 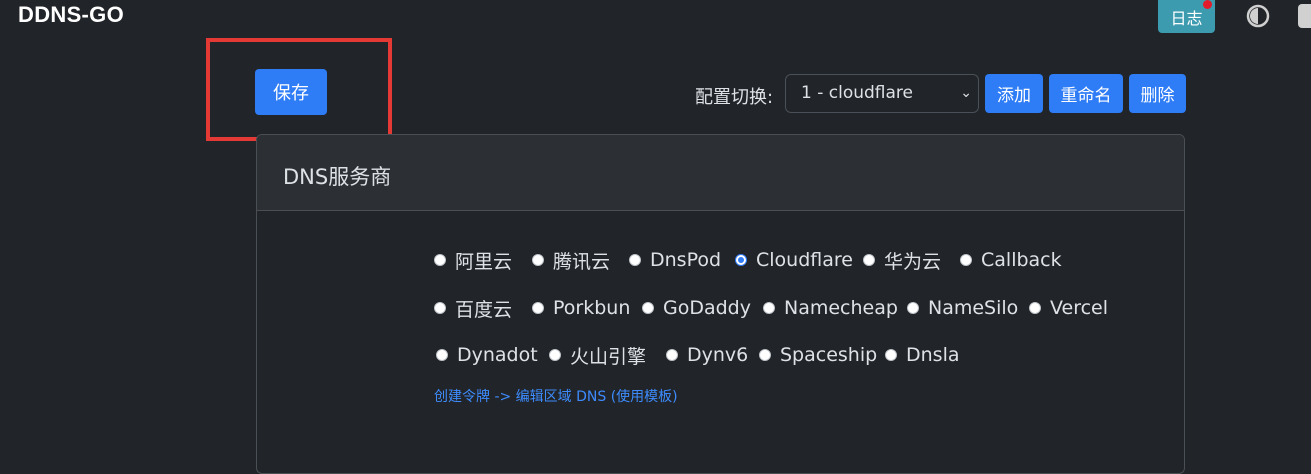 What do you see at coordinates (1079, 308) in the screenshot?
I see `provider-label: Vercel` at bounding box center [1079, 308].